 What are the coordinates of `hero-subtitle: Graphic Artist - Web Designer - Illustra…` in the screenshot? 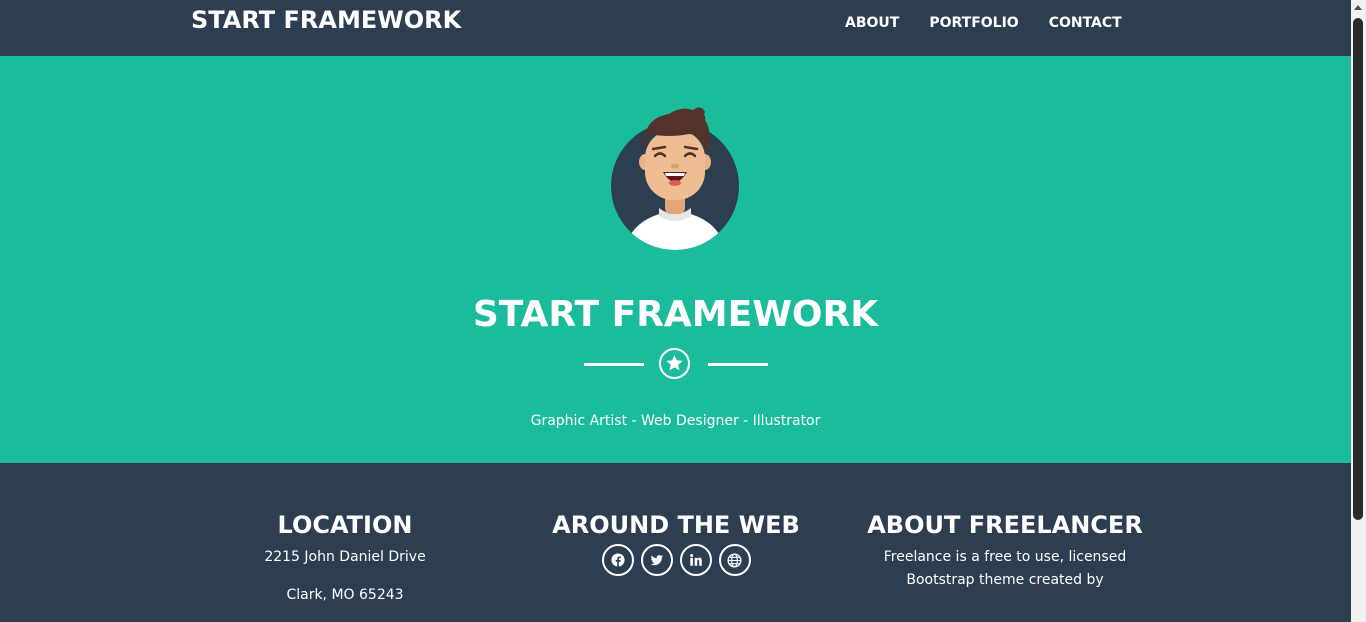 It's located at (675, 421).